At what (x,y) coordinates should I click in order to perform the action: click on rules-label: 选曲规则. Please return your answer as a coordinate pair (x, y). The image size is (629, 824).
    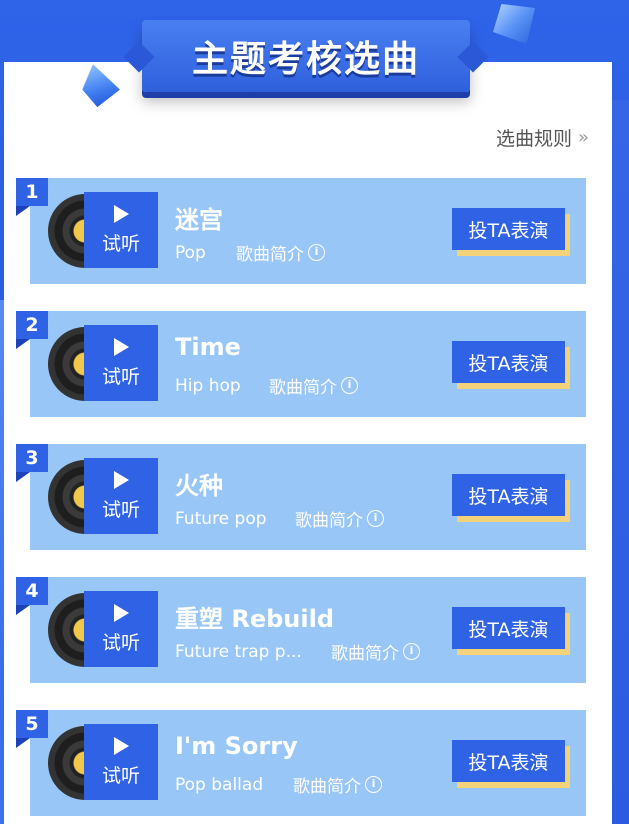
    Looking at the image, I should click on (533, 139).